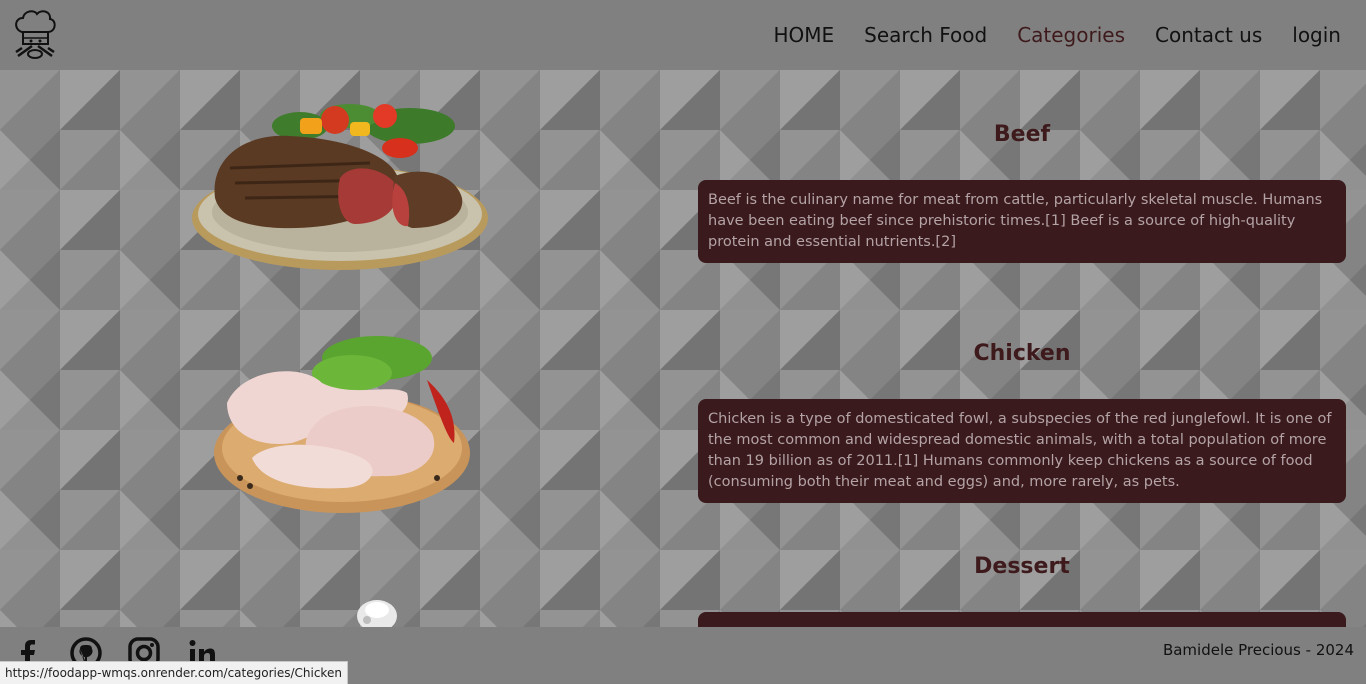  I want to click on nav-search-food-link: Search Food, so click(925, 35).